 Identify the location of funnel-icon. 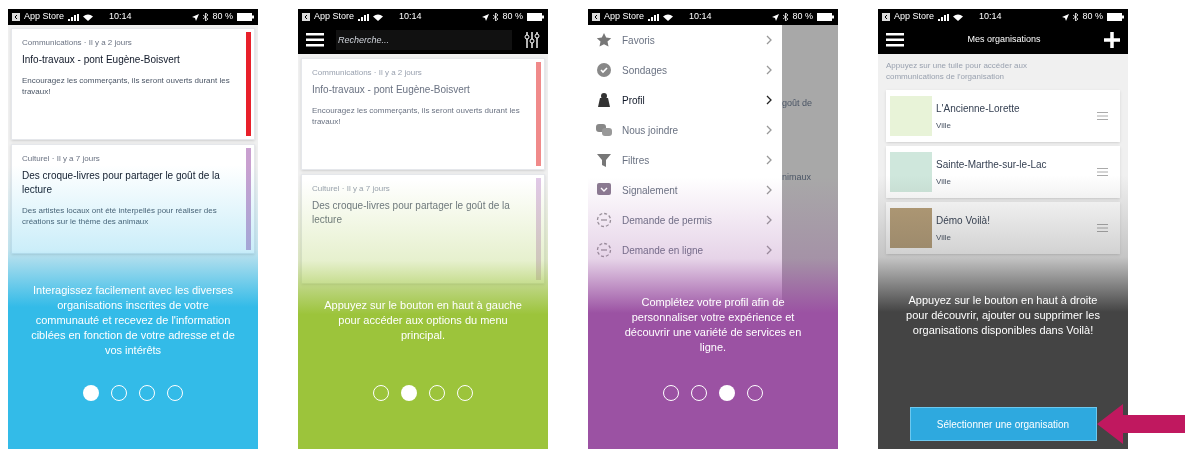
(604, 160).